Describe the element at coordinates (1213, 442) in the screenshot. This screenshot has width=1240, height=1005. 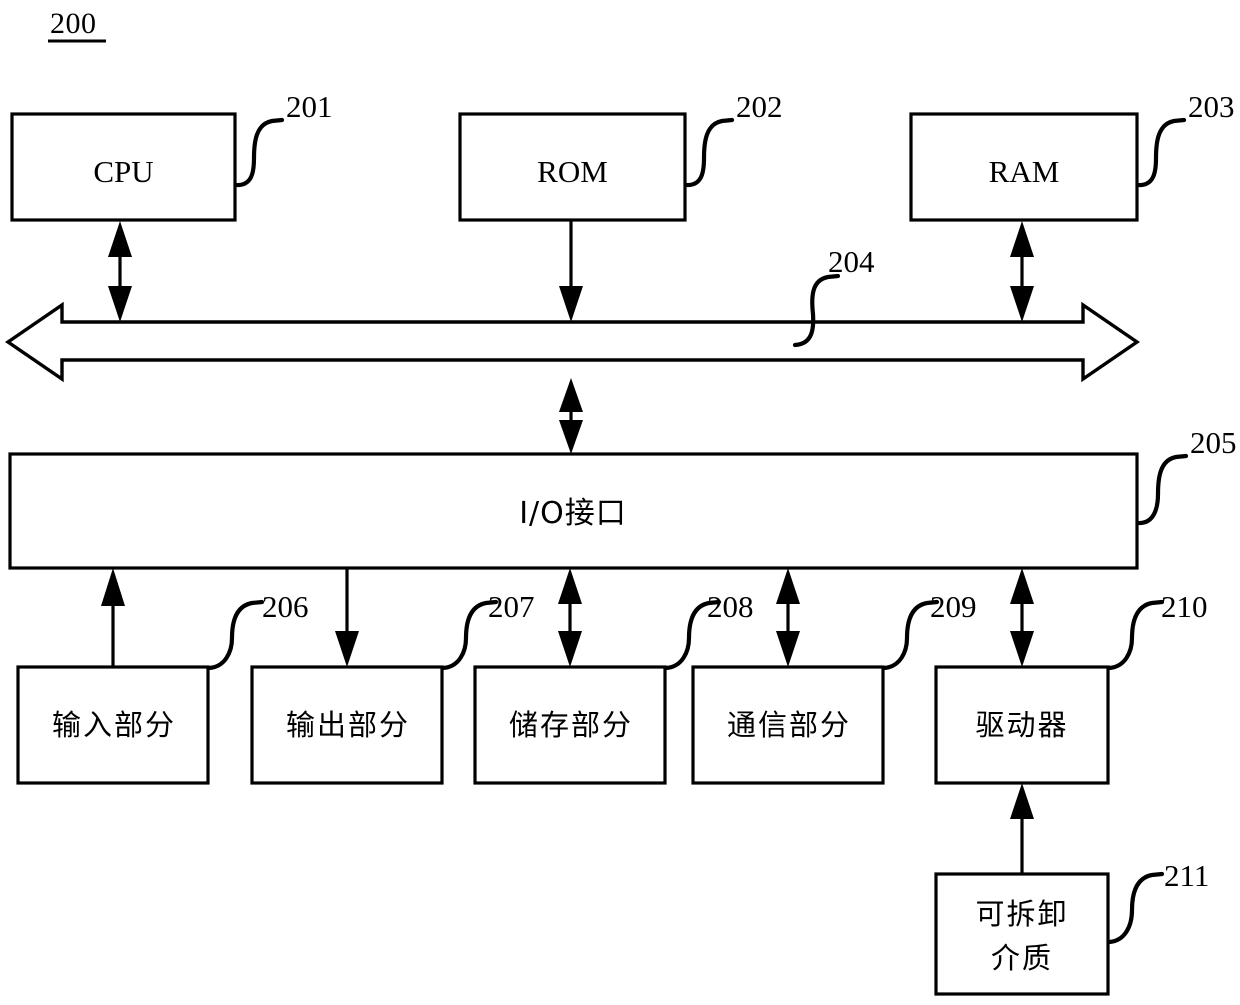
I see `ref-numeral-205: 205` at that location.